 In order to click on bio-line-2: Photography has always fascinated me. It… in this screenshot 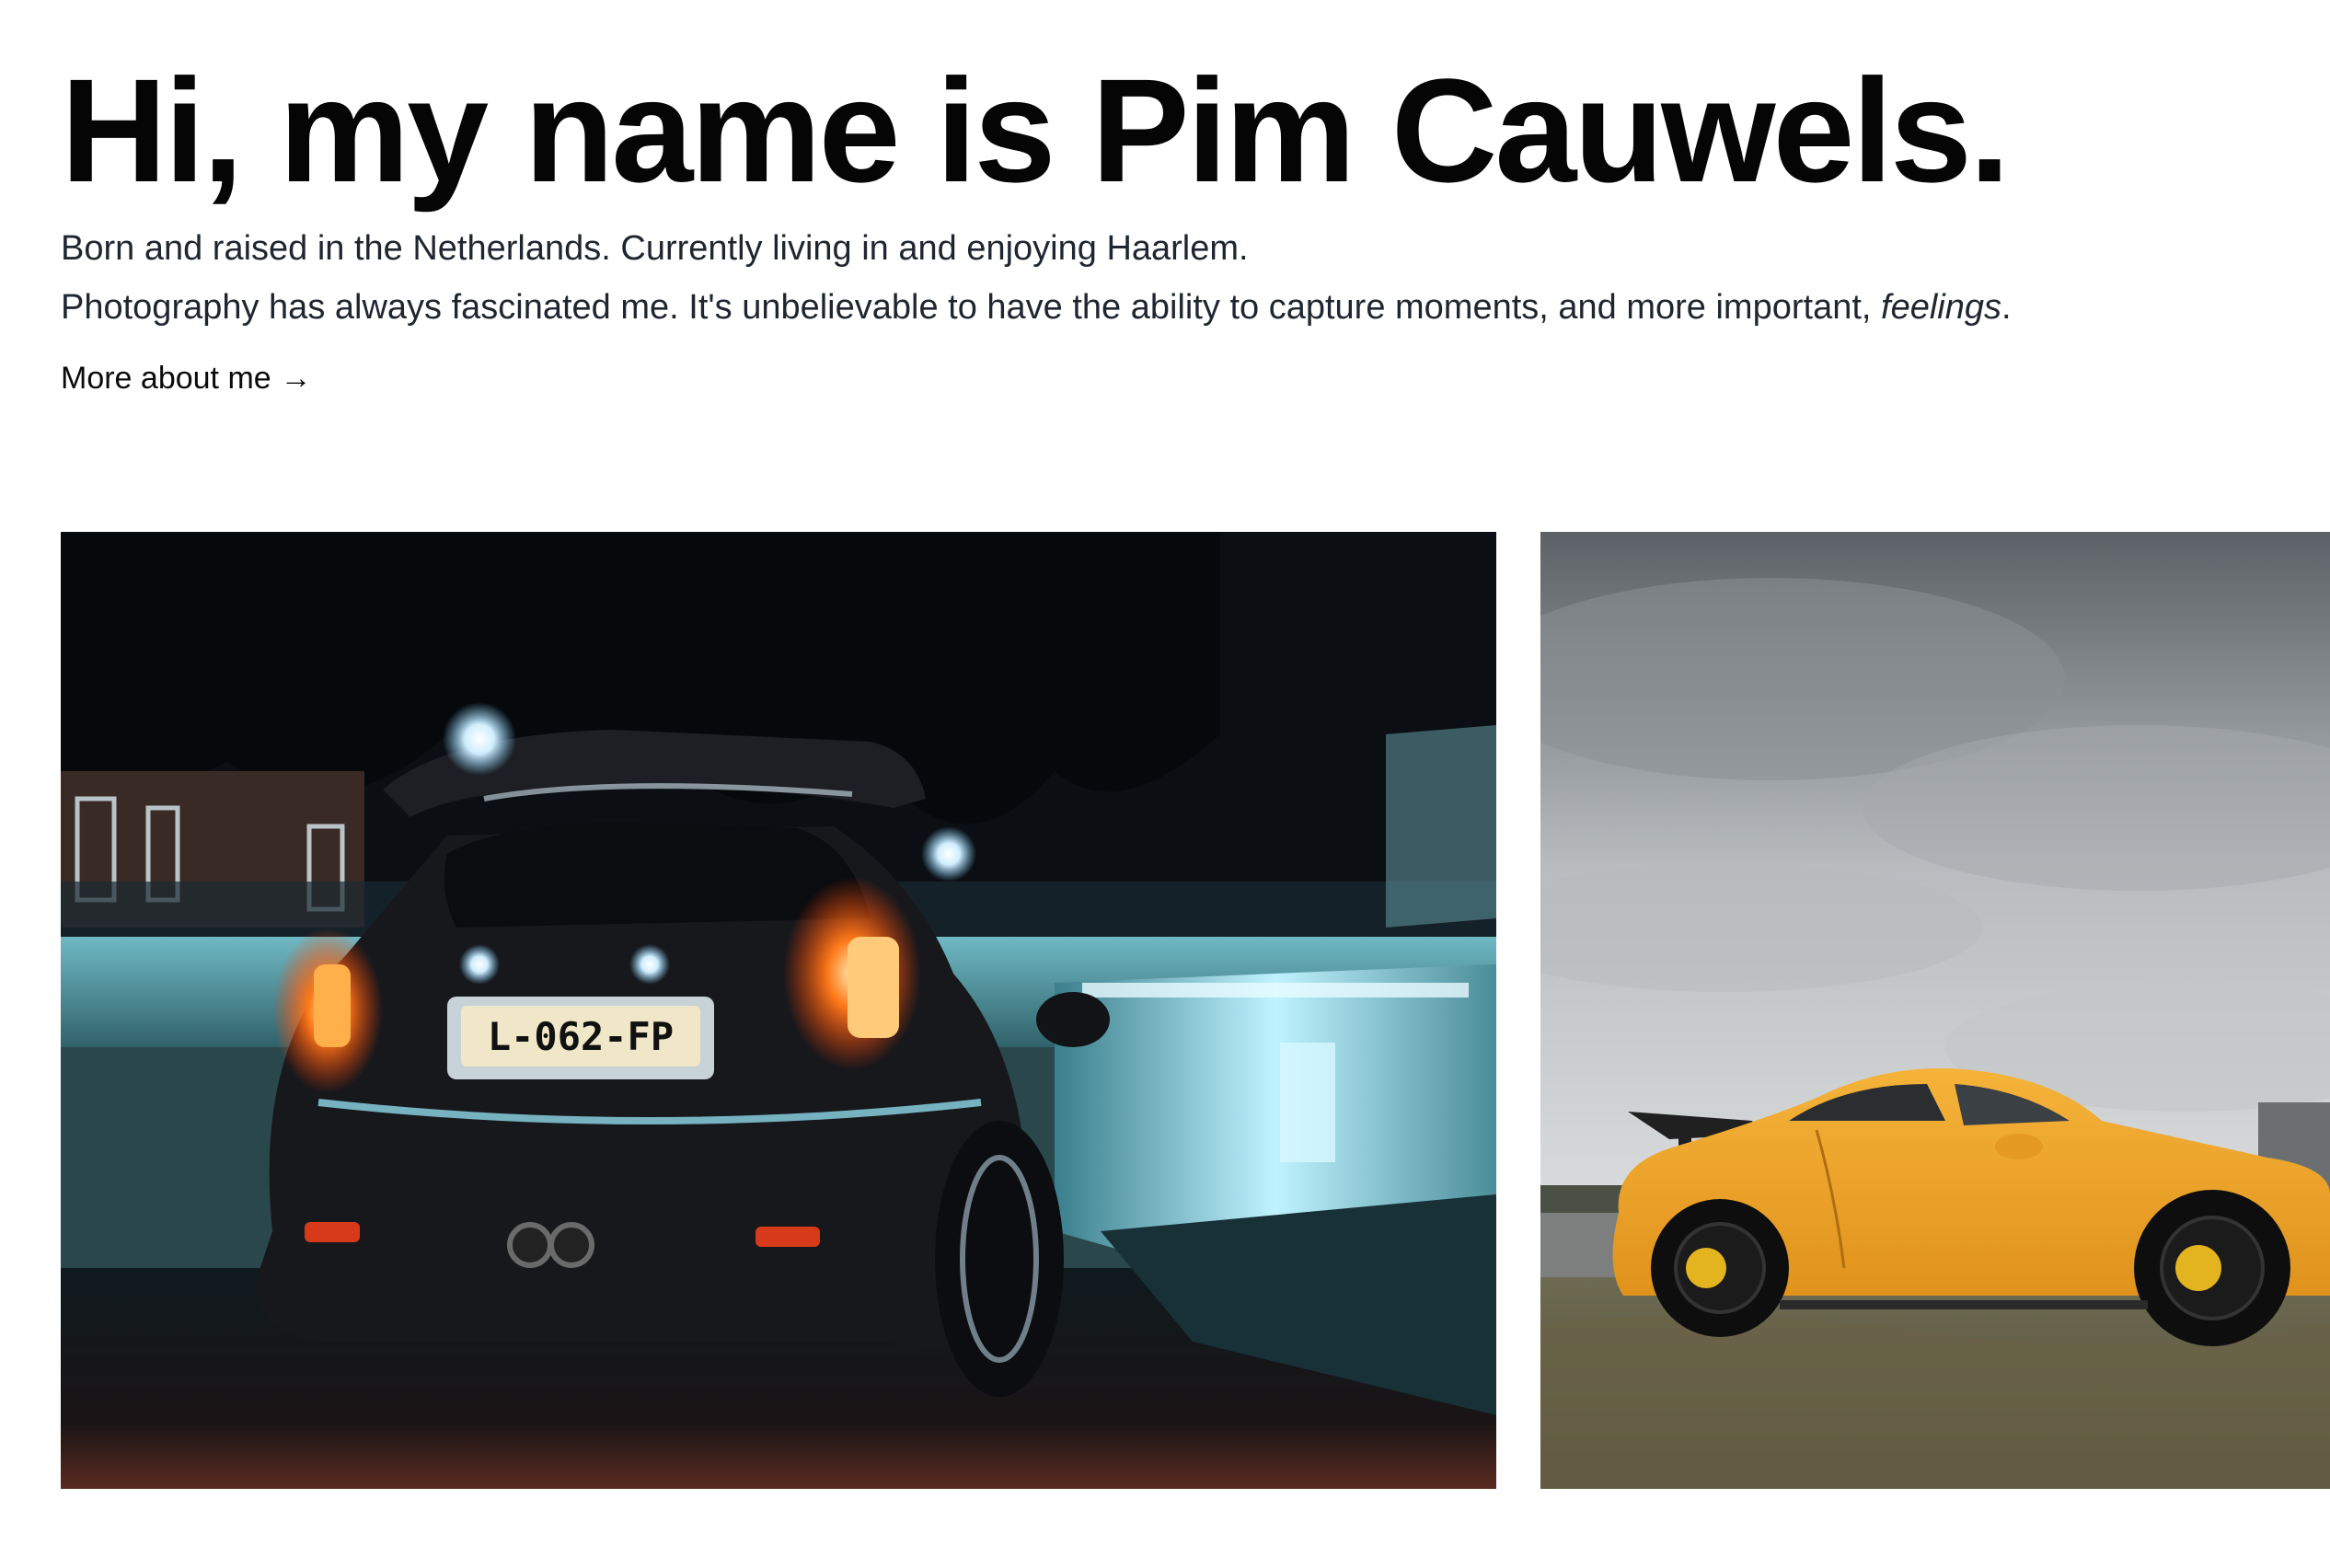, I will do `click(1183, 307)`.